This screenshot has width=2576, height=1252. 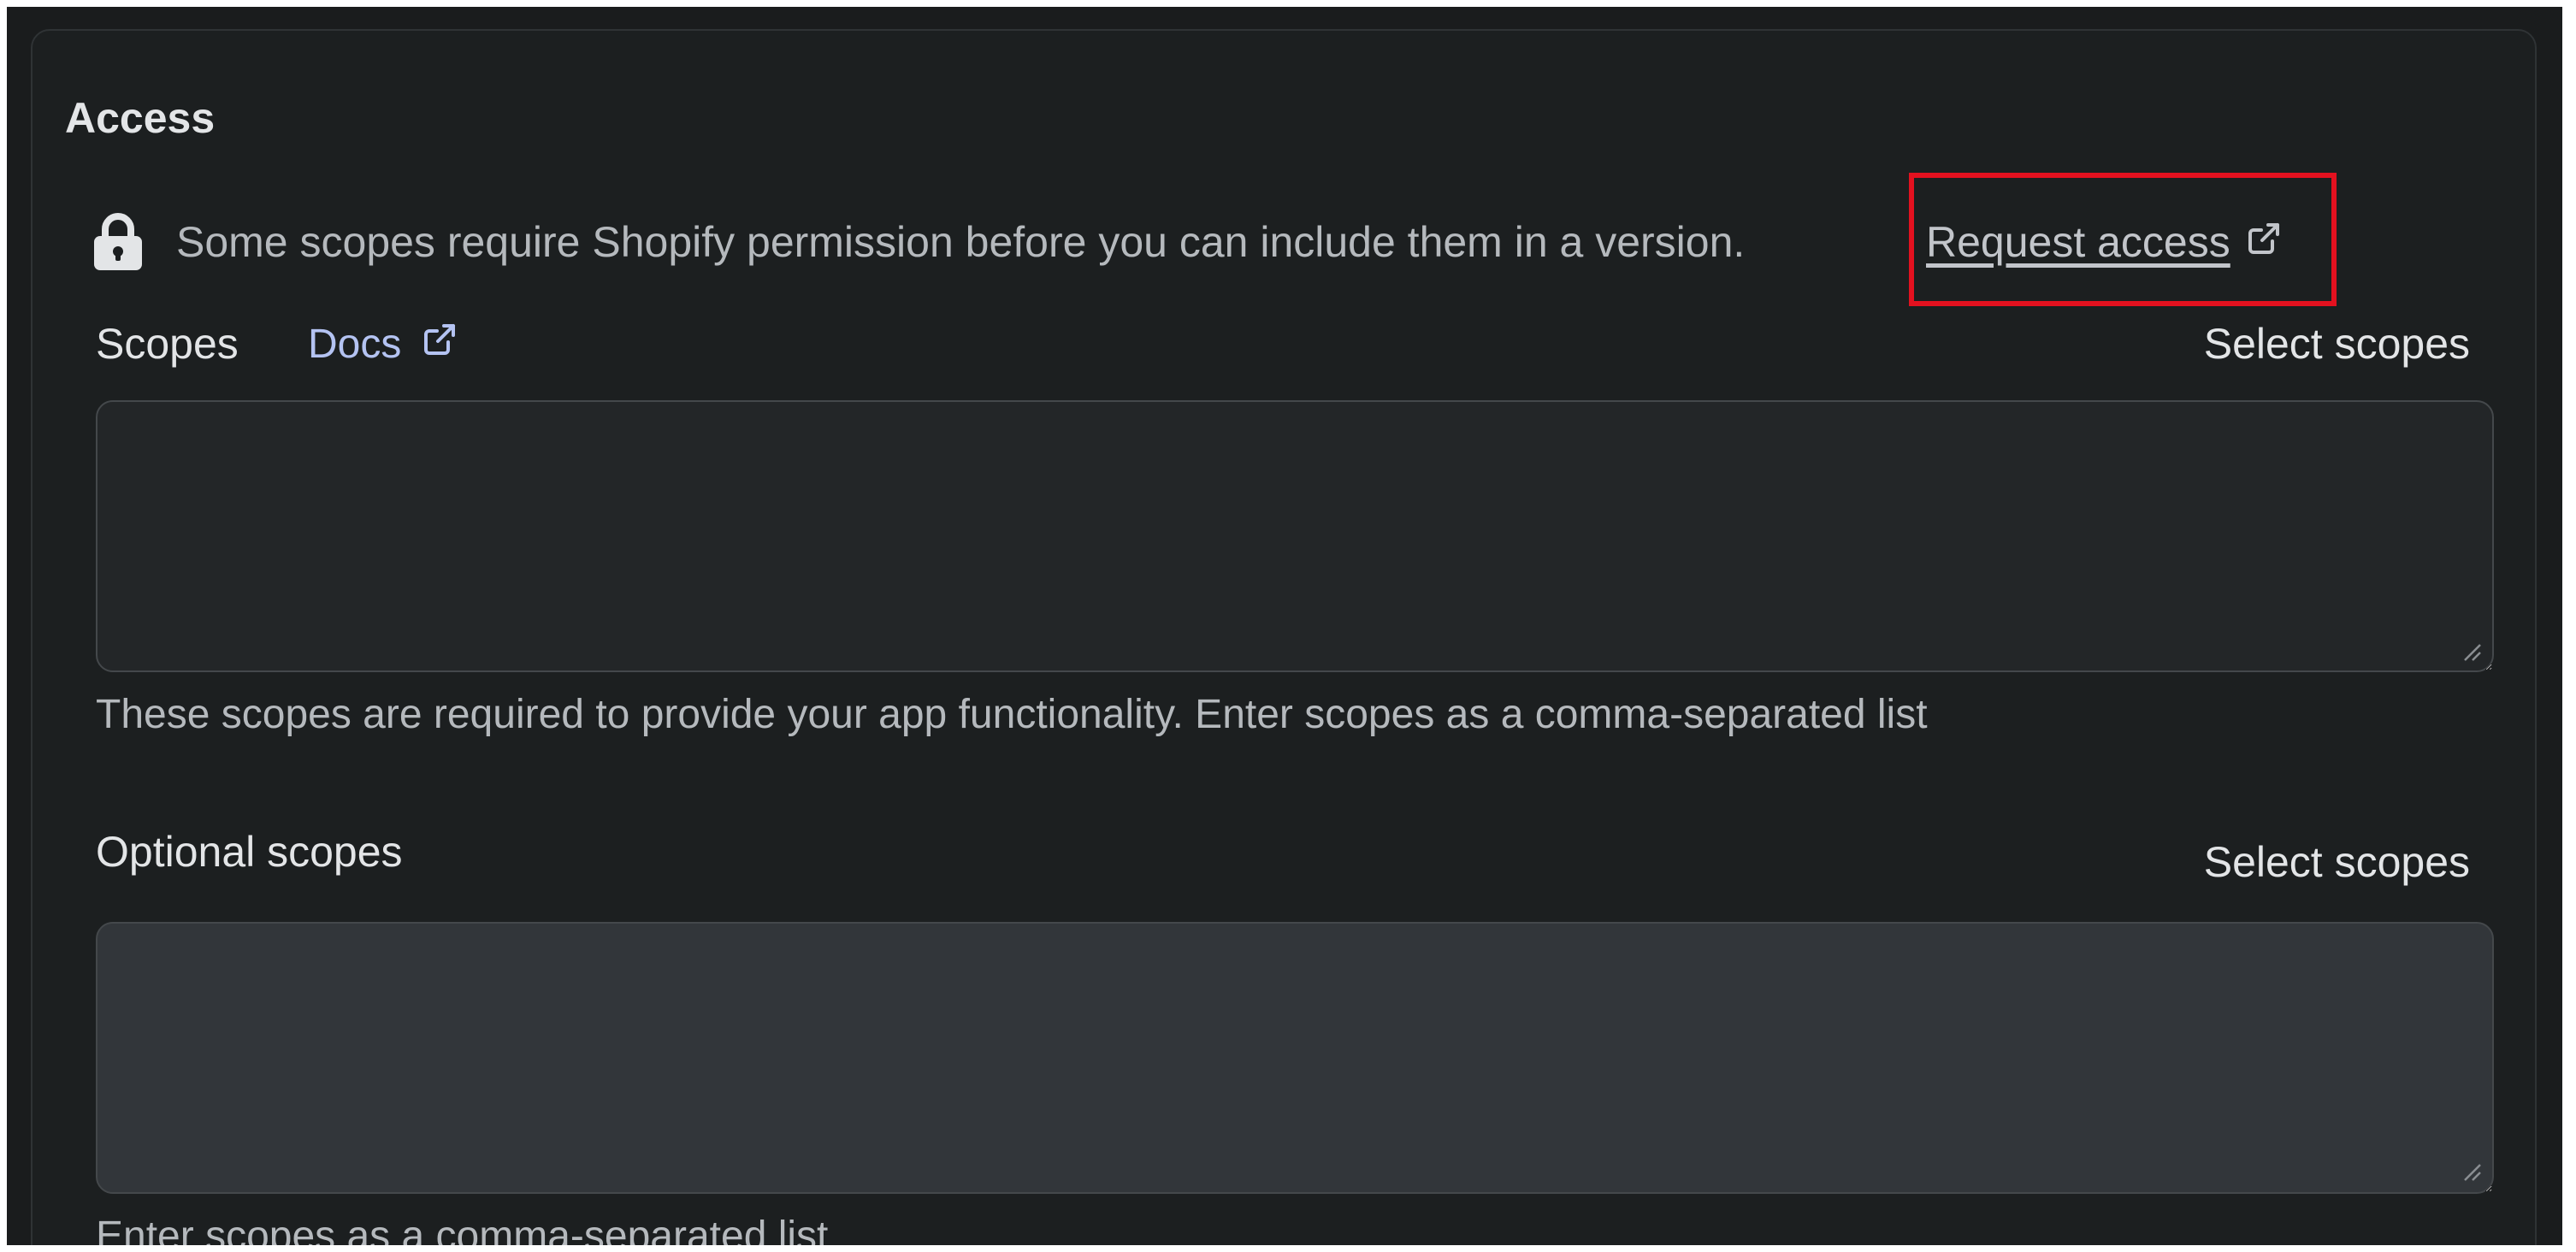 I want to click on select-scopes-button: Select scopes, so click(x=2337, y=343).